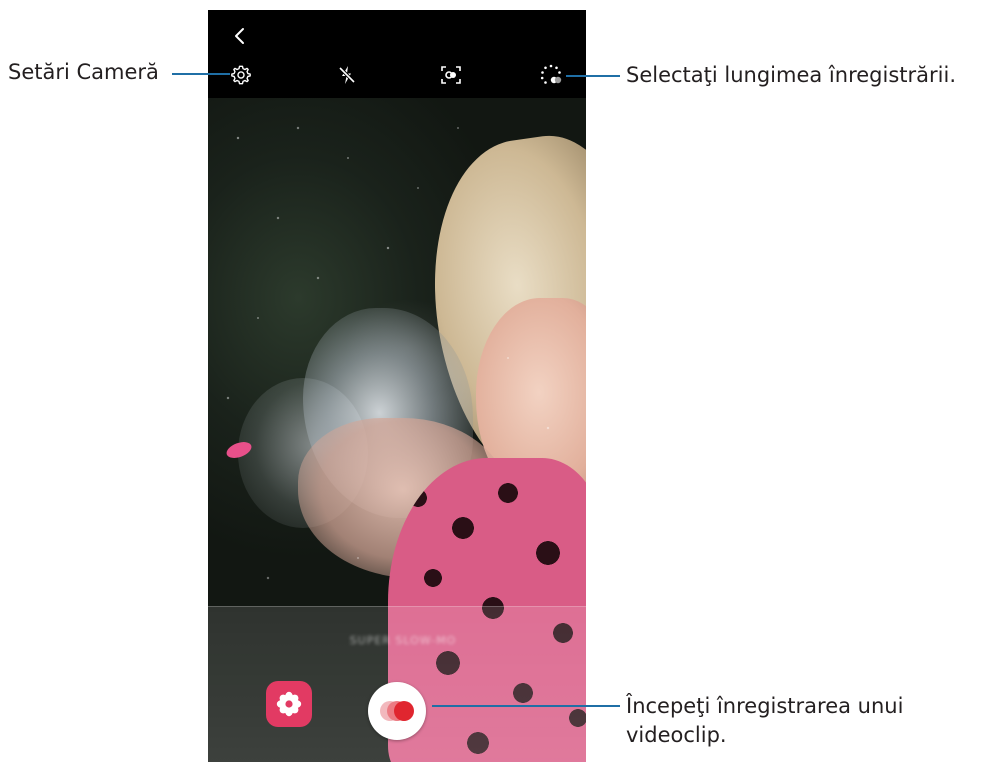  I want to click on flash-off-icon, so click(347, 75).